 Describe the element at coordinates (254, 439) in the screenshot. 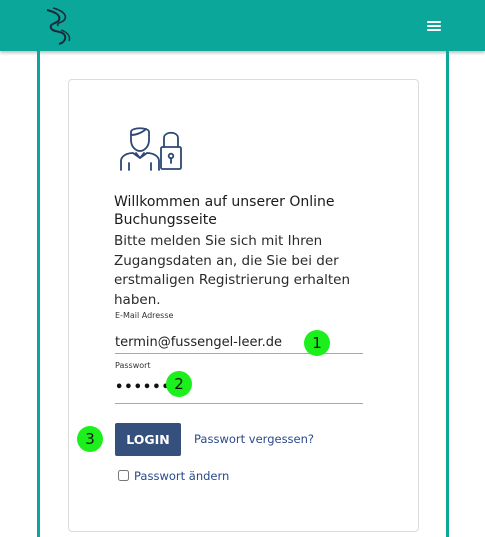

I see `forgot-password-link: Passwort vergessen?` at that location.